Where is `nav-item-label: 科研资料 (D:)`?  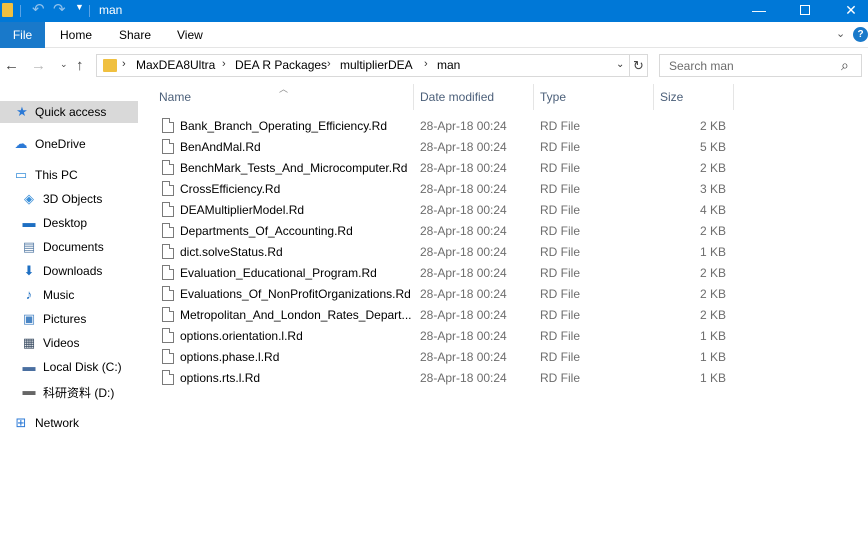 nav-item-label: 科研资料 (D:) is located at coordinates (79, 393).